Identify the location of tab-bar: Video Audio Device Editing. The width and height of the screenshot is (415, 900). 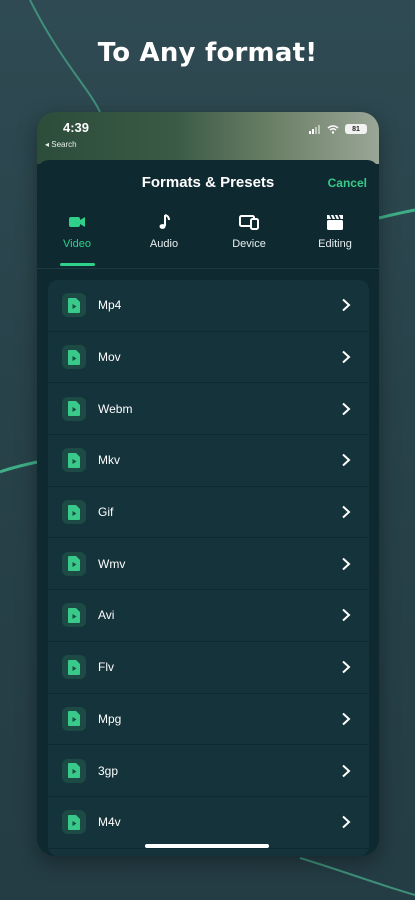
(208, 240).